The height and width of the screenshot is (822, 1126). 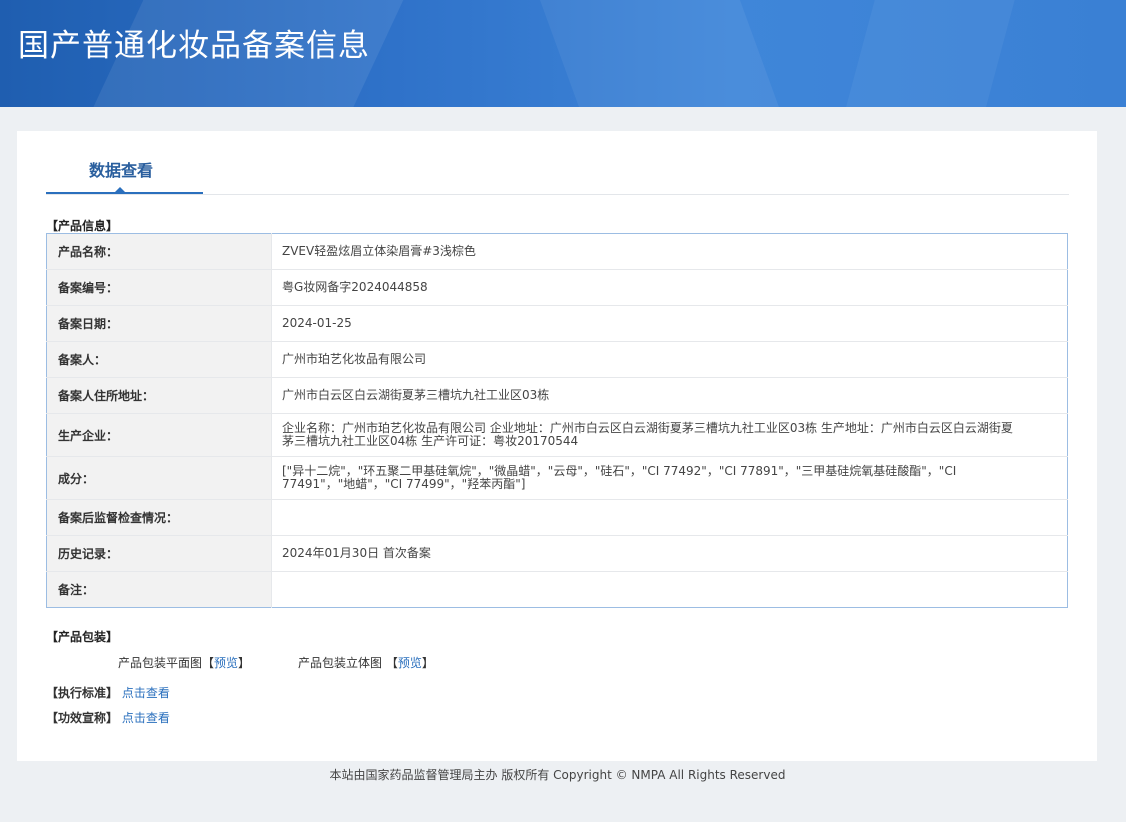 What do you see at coordinates (82, 226) in the screenshot?
I see `product-info-title: 【产品信息】` at bounding box center [82, 226].